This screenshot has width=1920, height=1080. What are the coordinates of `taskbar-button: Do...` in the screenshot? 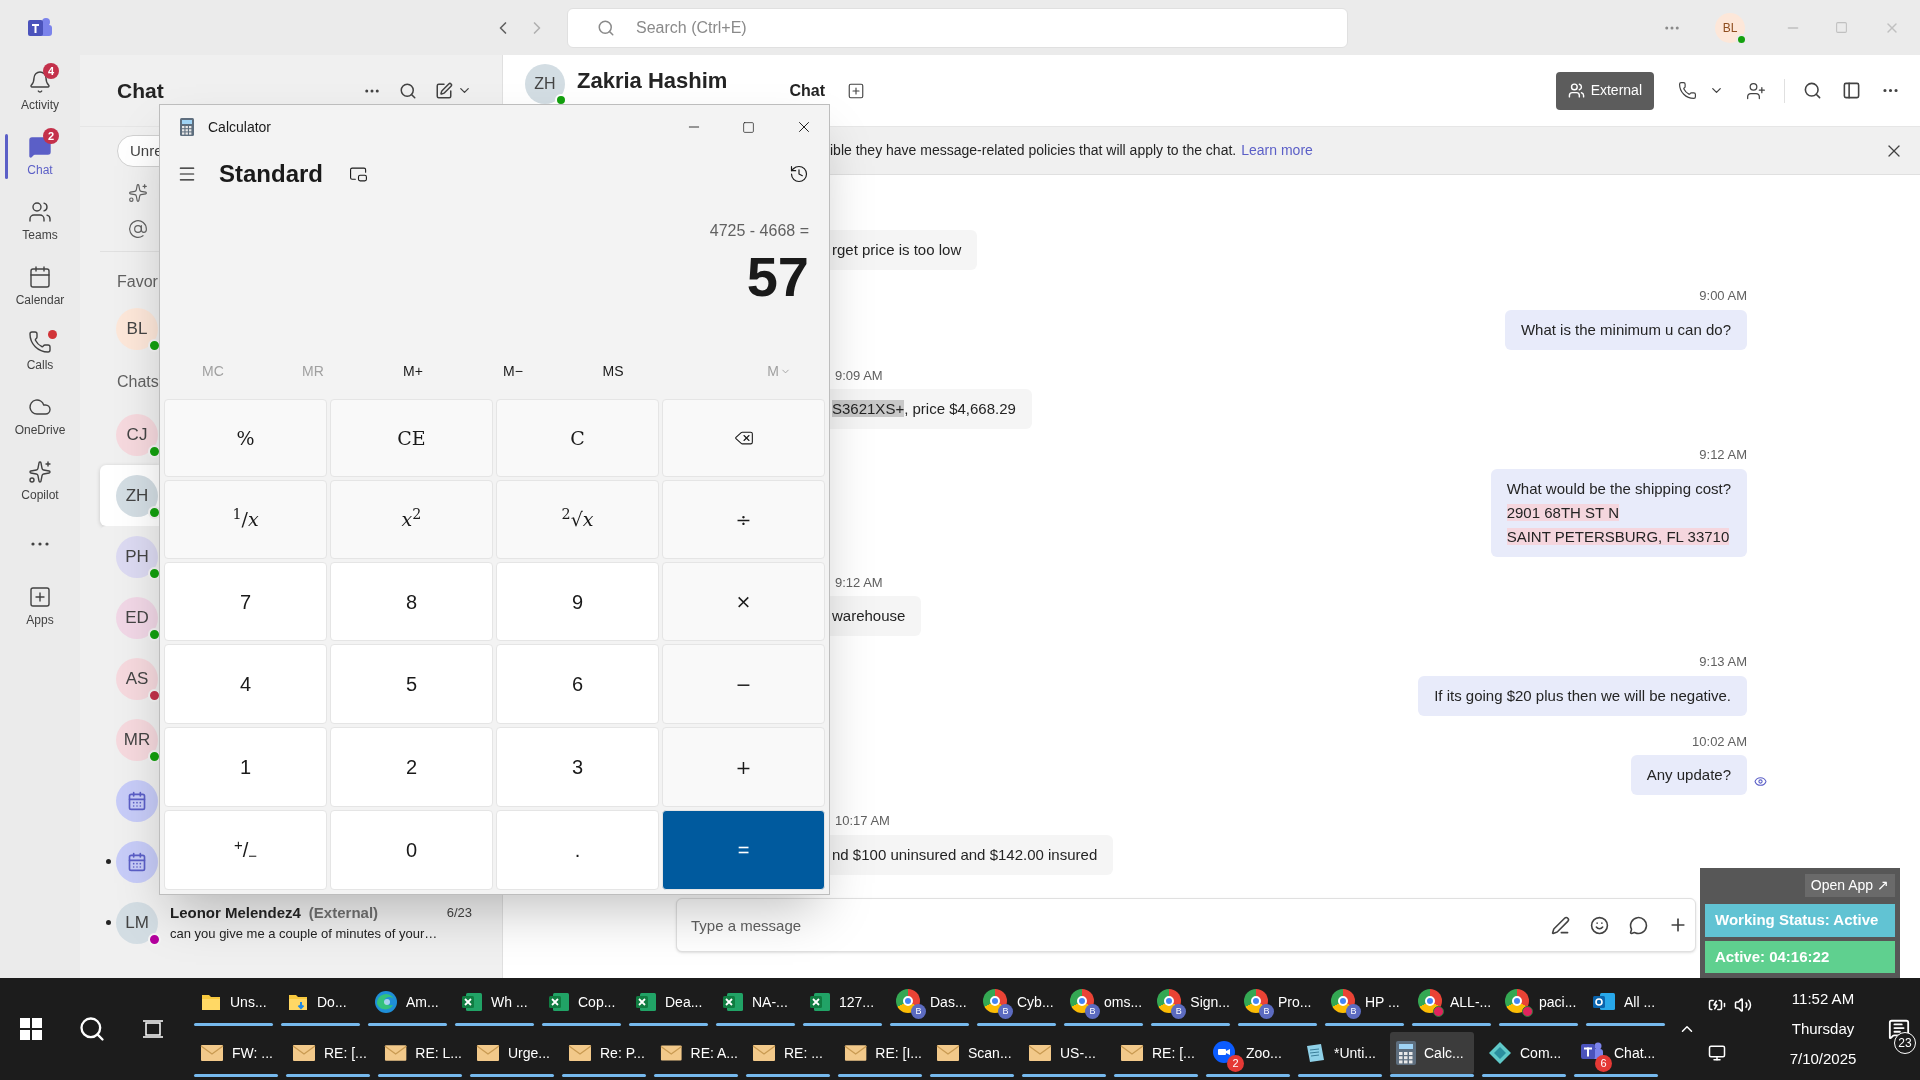 It's located at (320, 1002).